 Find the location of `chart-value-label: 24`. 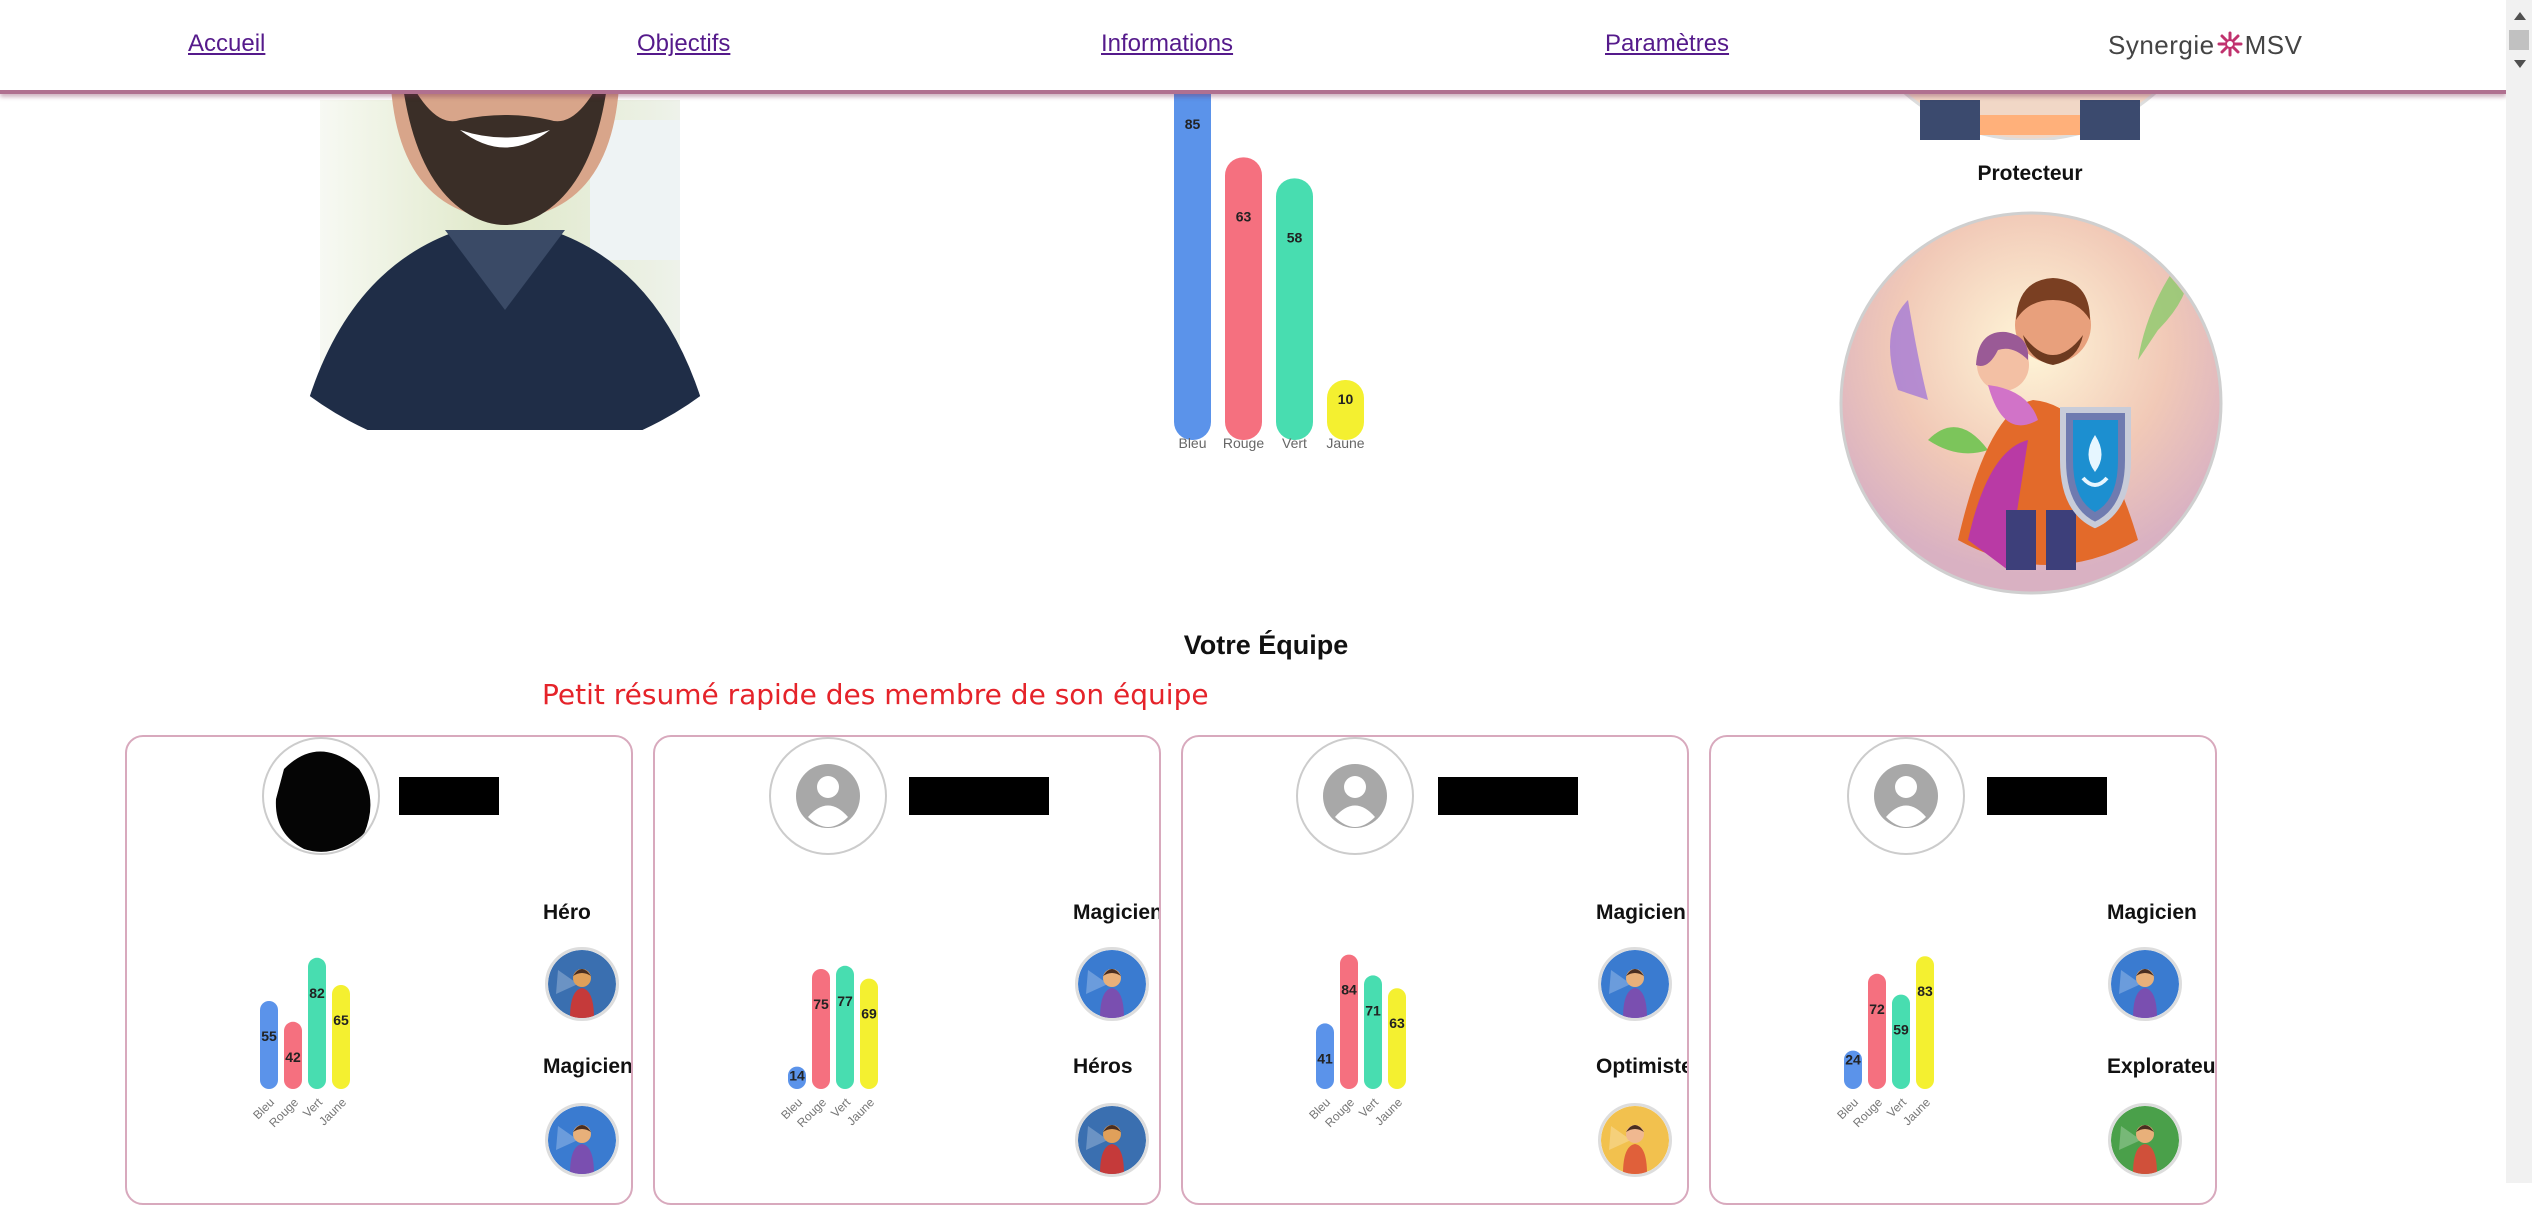

chart-value-label: 24 is located at coordinates (1853, 1060).